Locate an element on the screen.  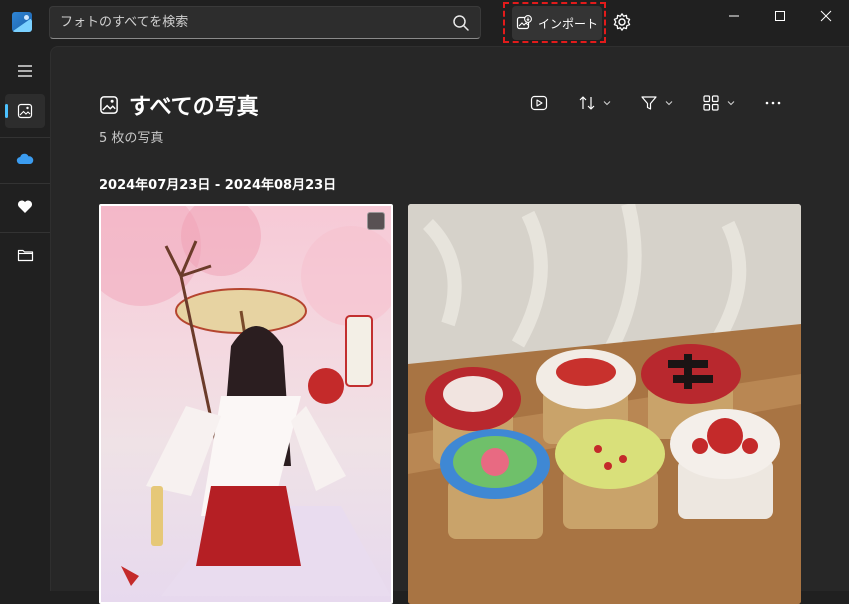
play-icon is located at coordinates (539, 103).